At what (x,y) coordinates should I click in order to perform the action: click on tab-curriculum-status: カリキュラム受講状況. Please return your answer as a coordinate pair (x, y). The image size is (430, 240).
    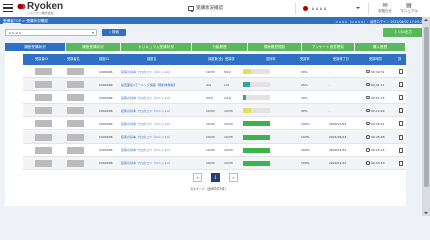
    Looking at the image, I should click on (156, 47).